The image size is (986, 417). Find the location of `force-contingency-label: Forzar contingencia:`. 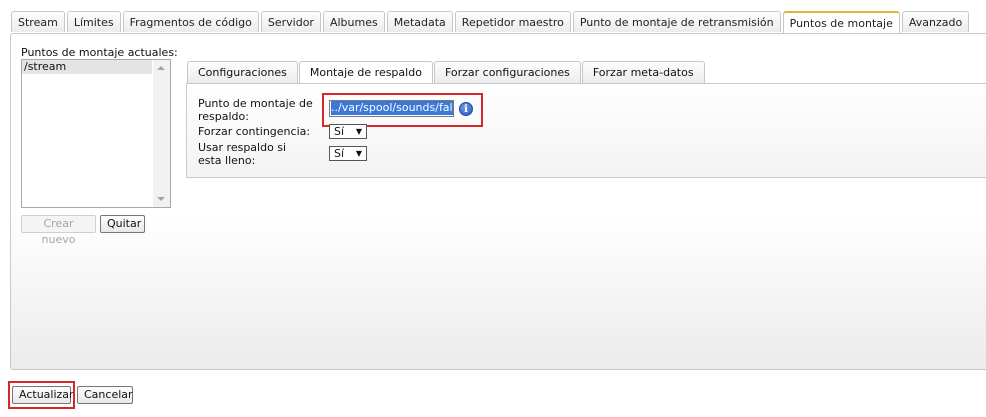

force-contingency-label: Forzar contingencia: is located at coordinates (254, 131).